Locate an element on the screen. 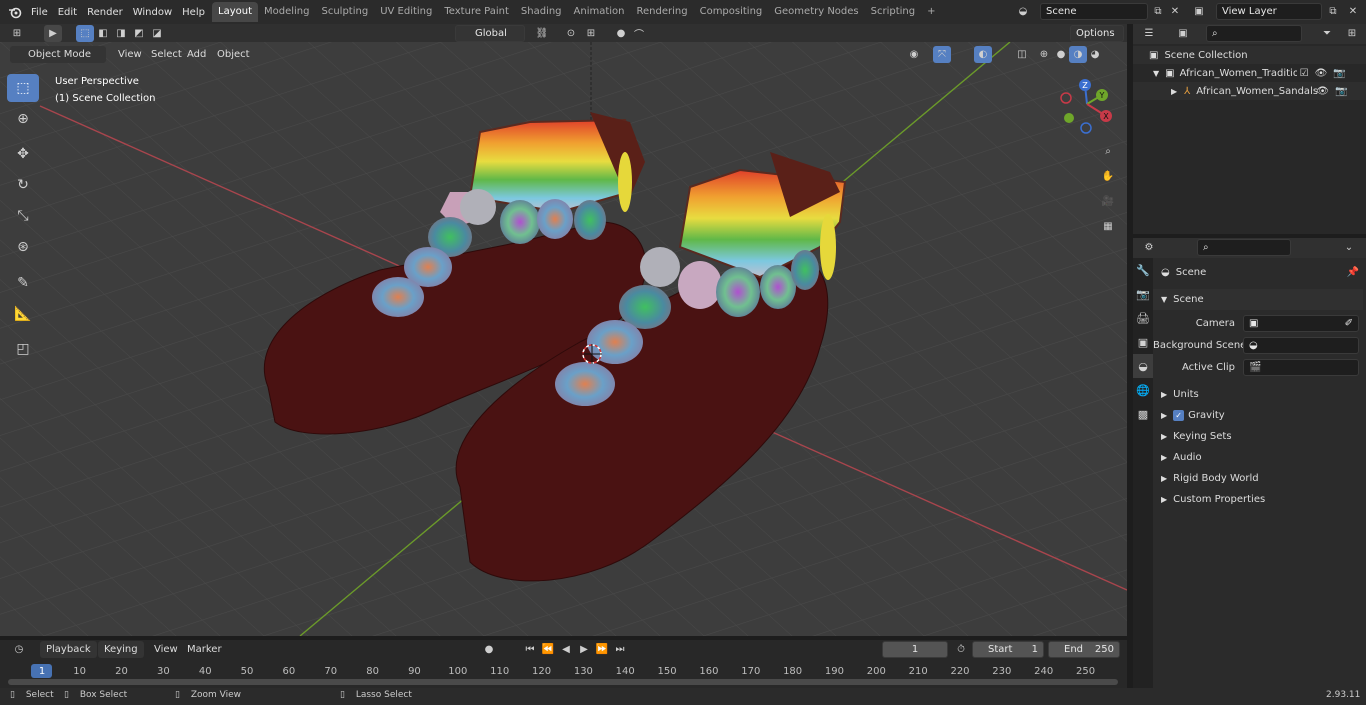  view-layer-tab-icon: ▣ is located at coordinates (1143, 342).